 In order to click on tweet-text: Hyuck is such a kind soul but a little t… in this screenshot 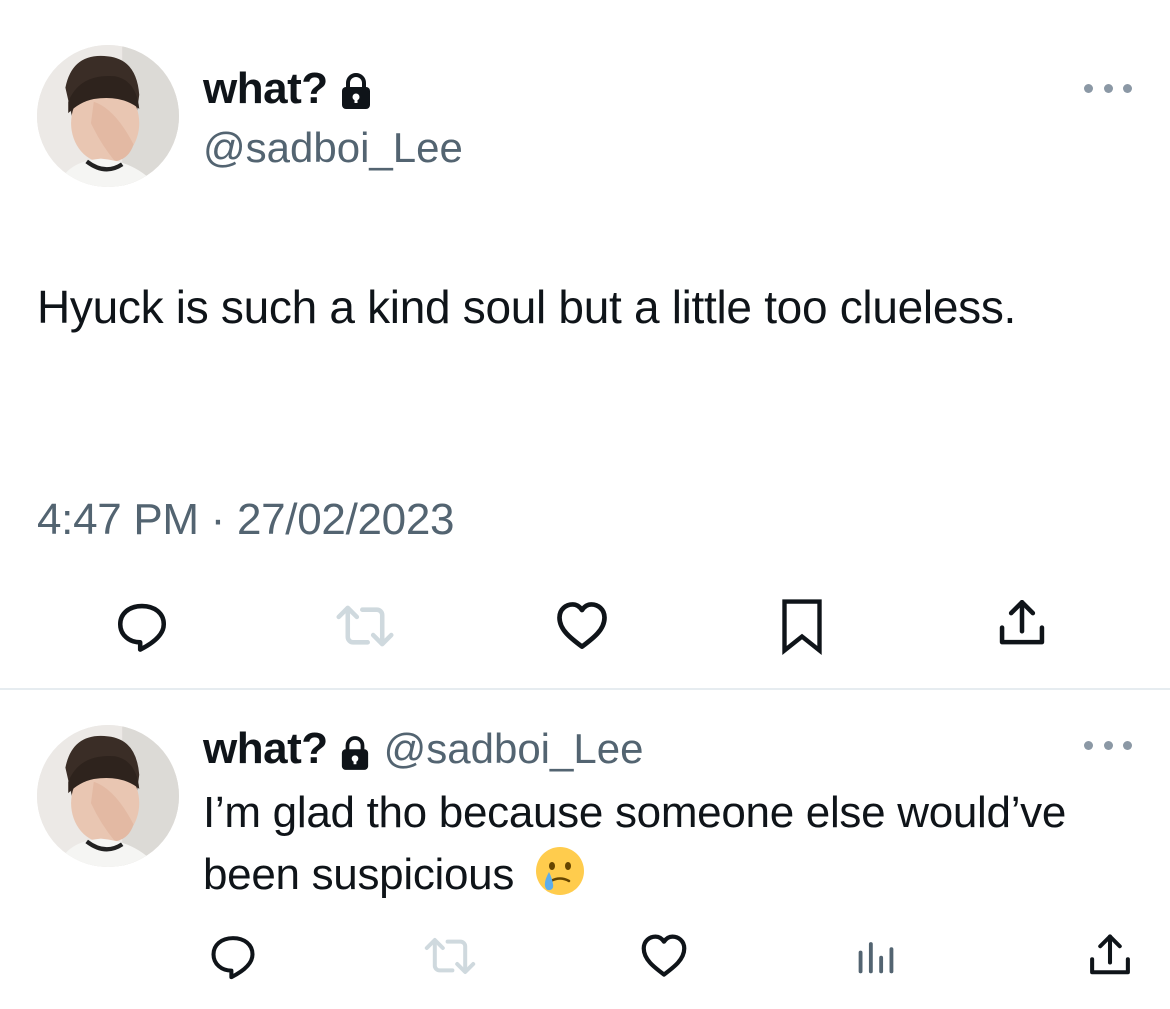, I will do `click(526, 307)`.